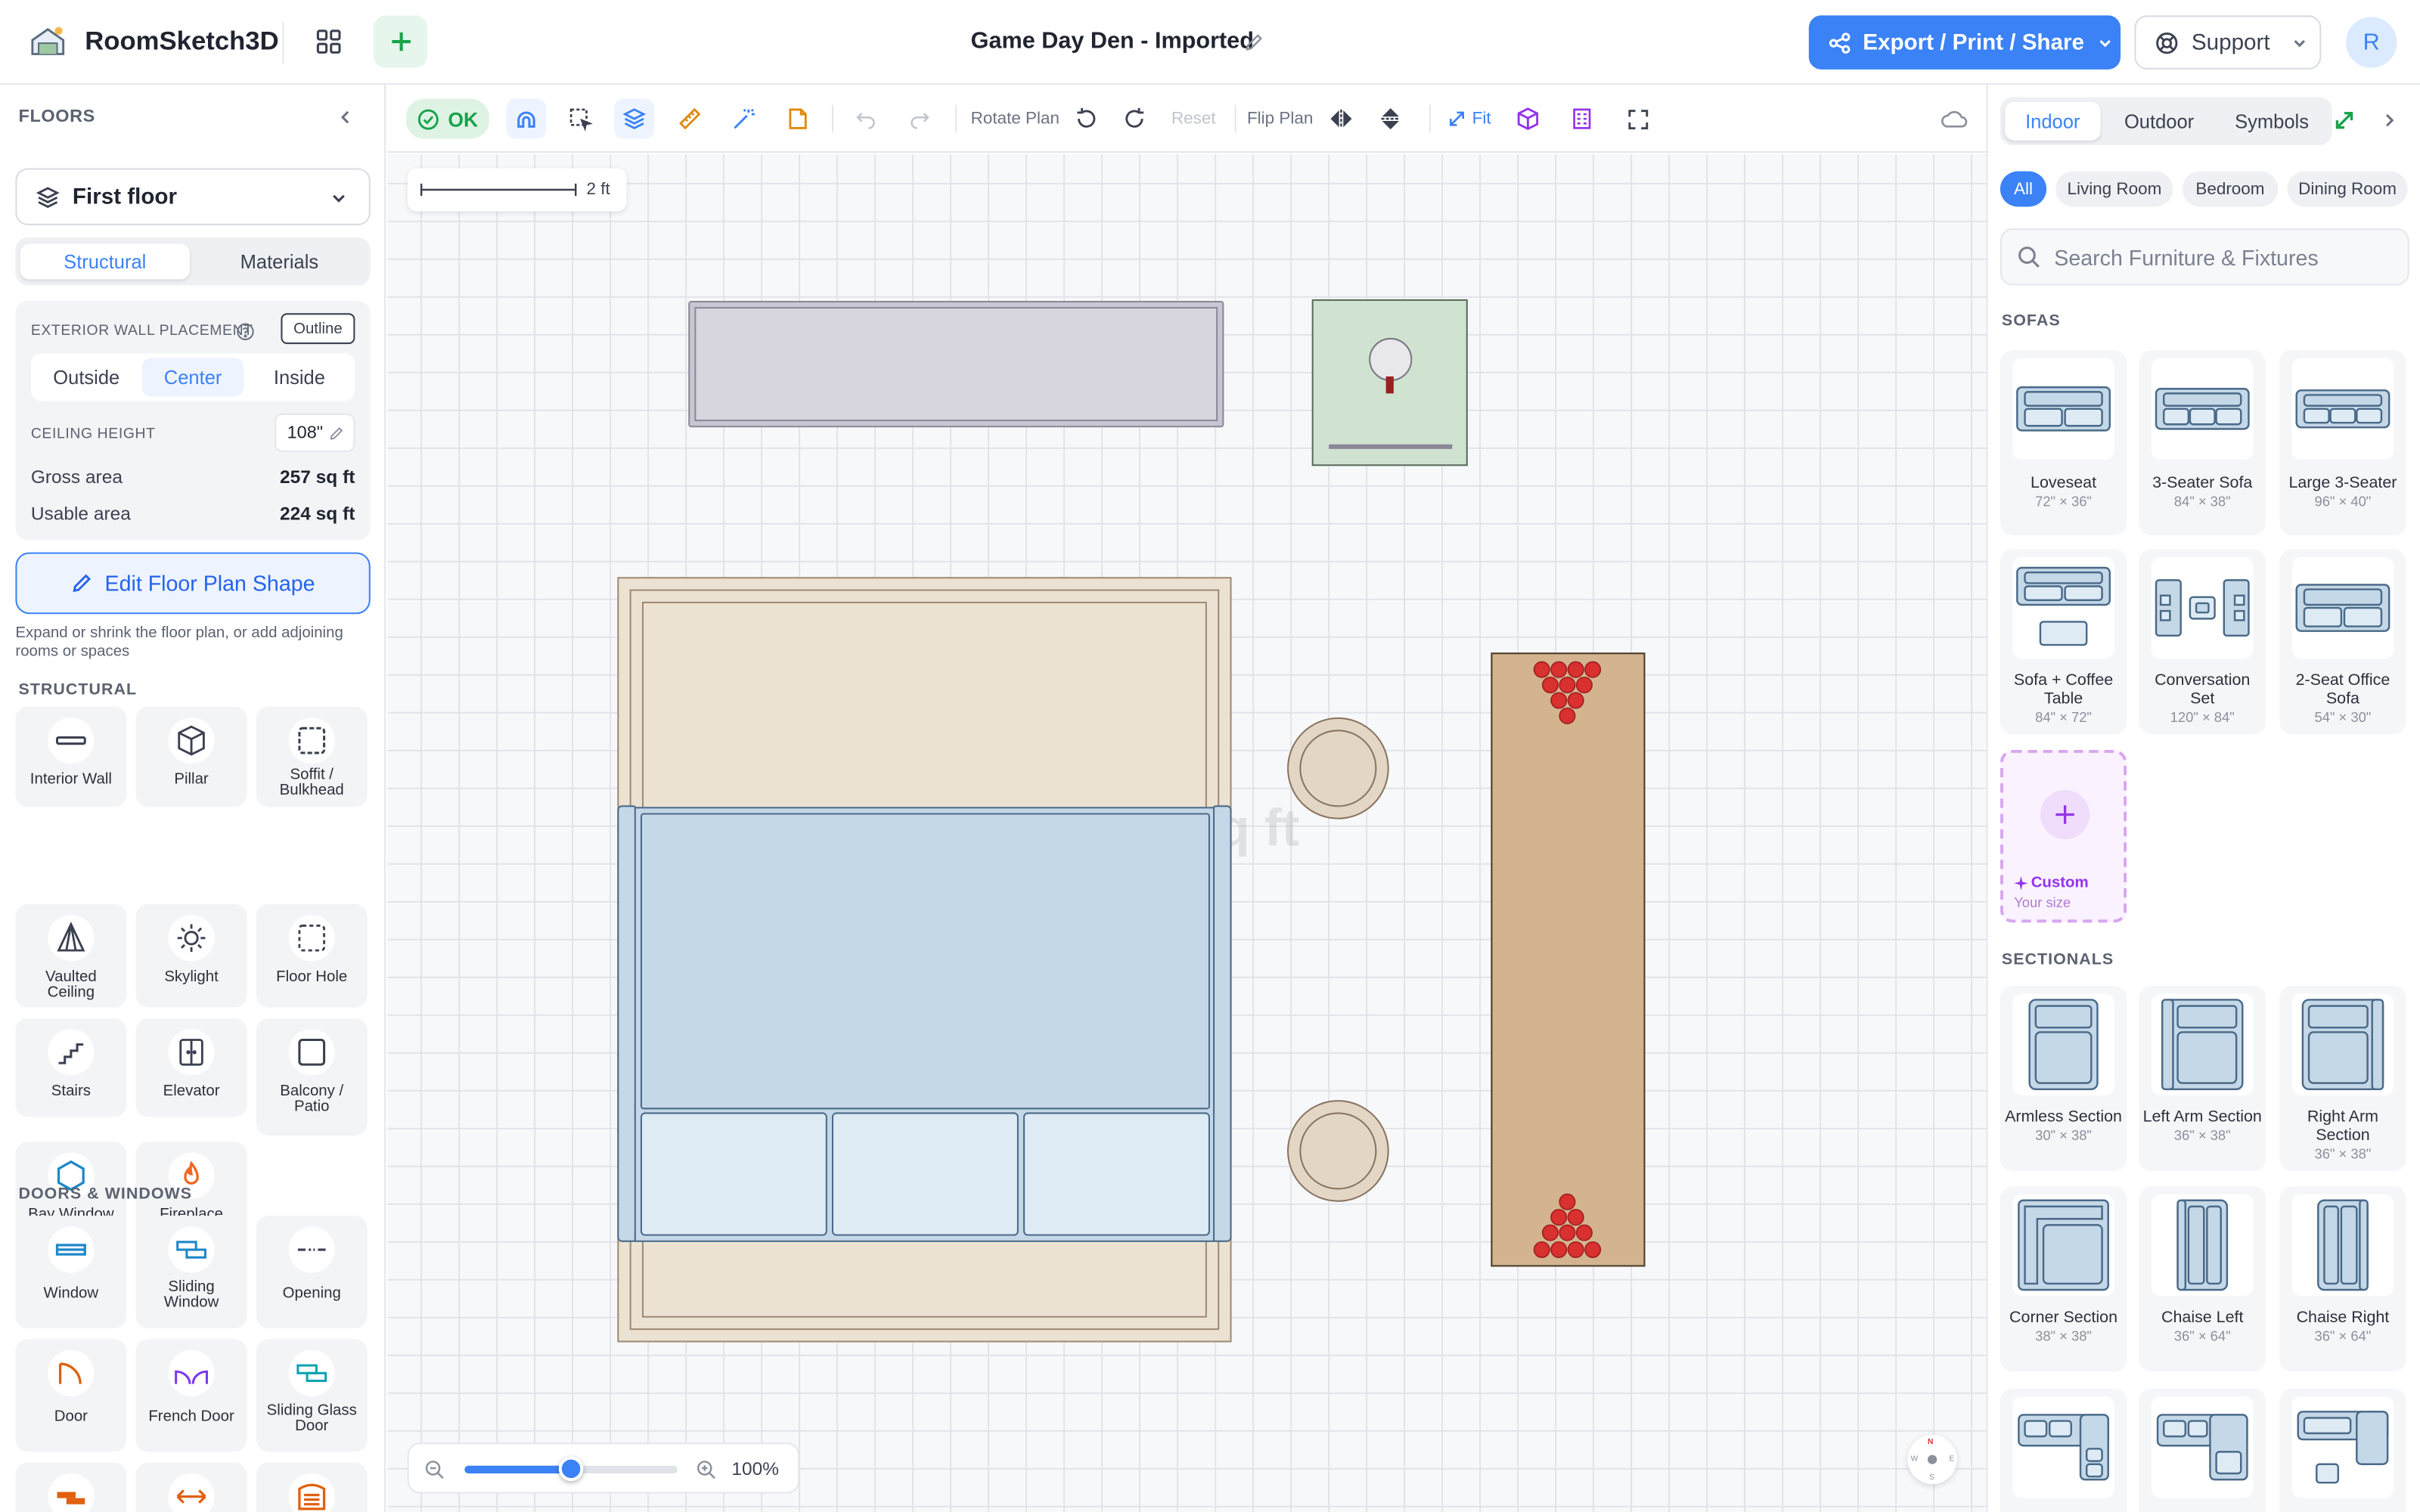 The width and height of the screenshot is (2420, 1512). I want to click on tab-symbols: Symbols, so click(2272, 121).